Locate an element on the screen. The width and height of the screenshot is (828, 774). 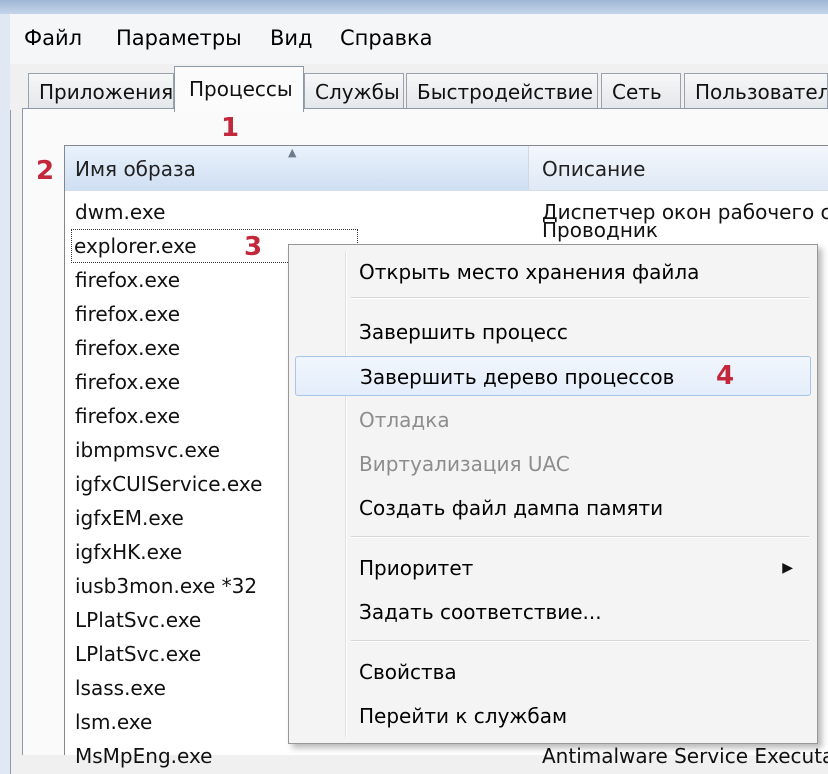
window-titlebar is located at coordinates (414, 7).